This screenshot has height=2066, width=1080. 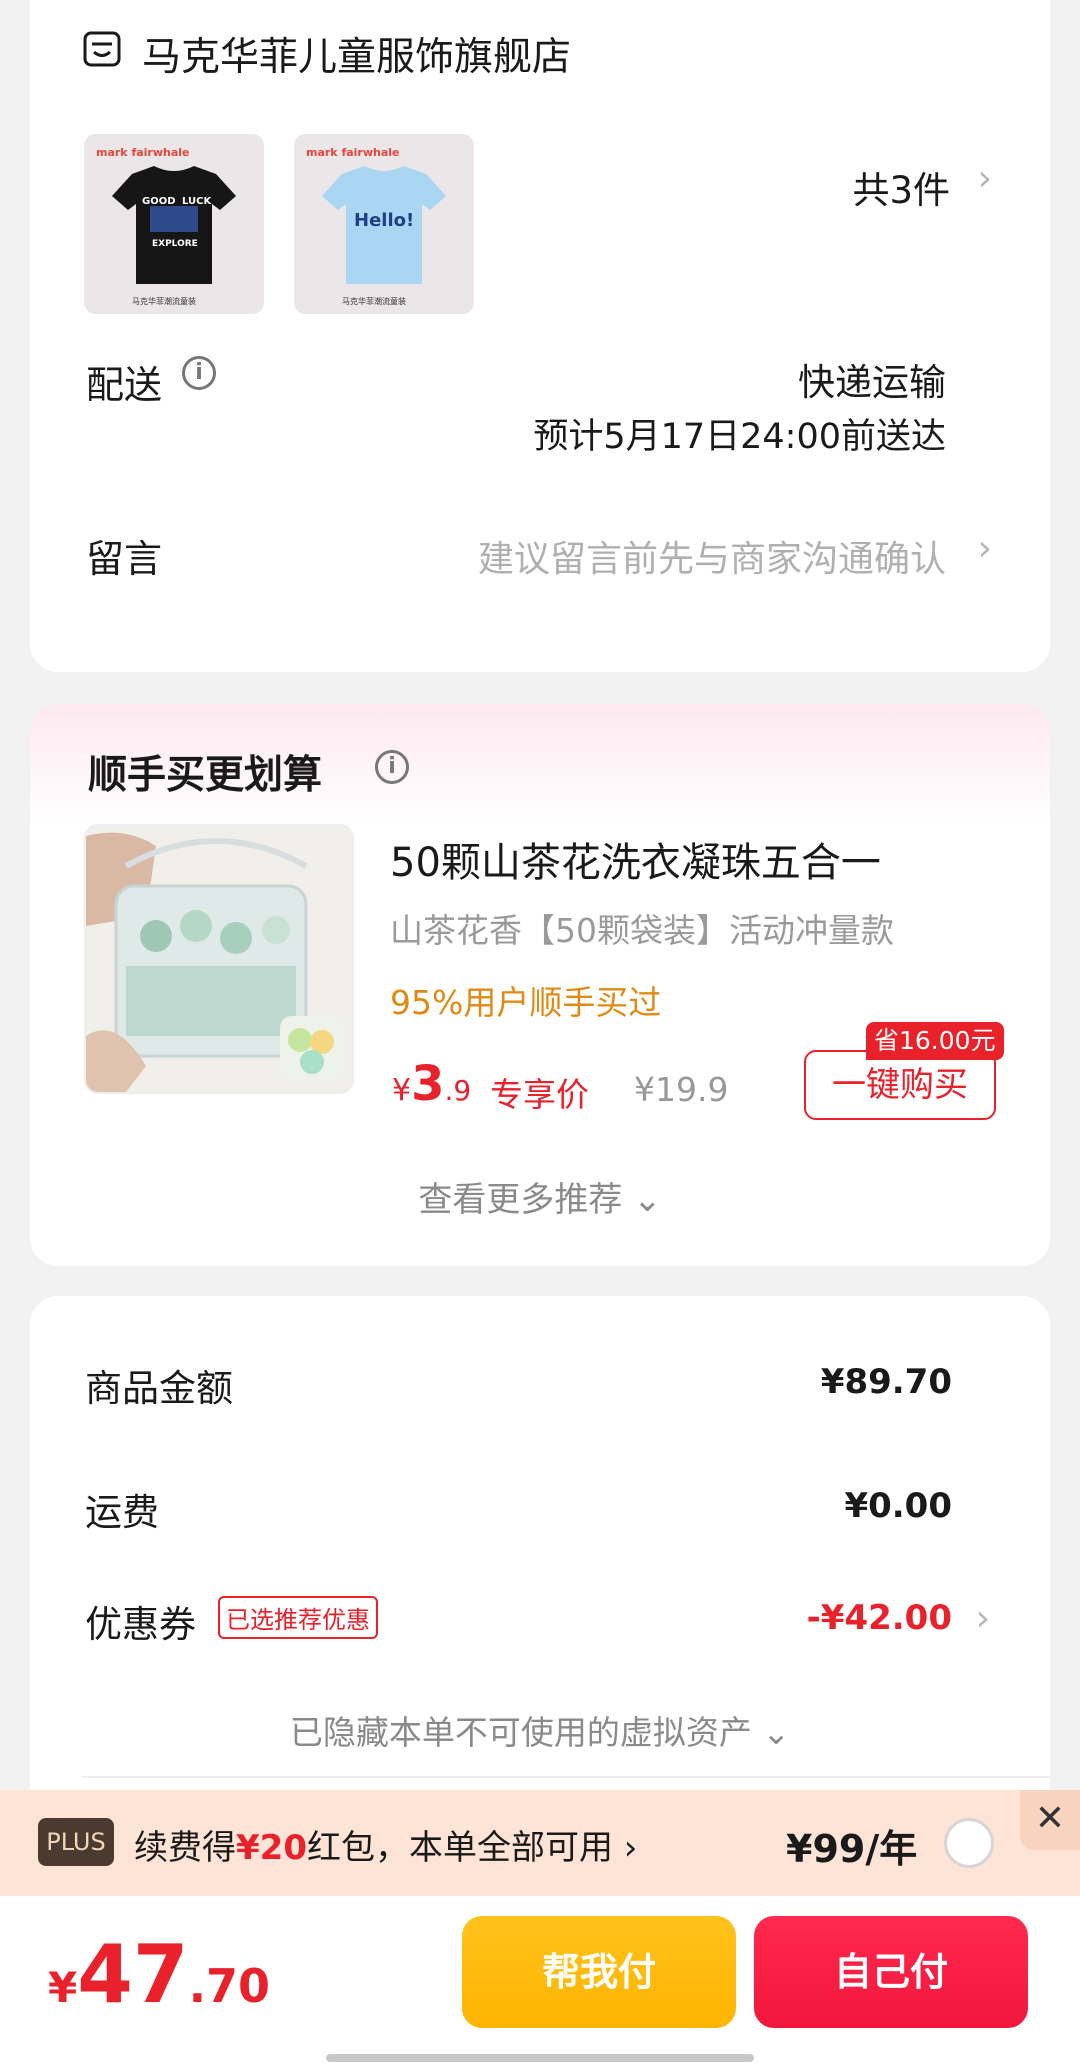 What do you see at coordinates (872, 382) in the screenshot?
I see `delivery-method: 快递运输` at bounding box center [872, 382].